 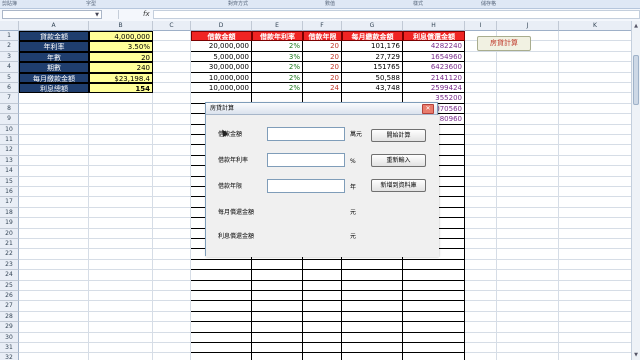 I want to click on table-cell: 20,000,000, so click(x=221, y=46).